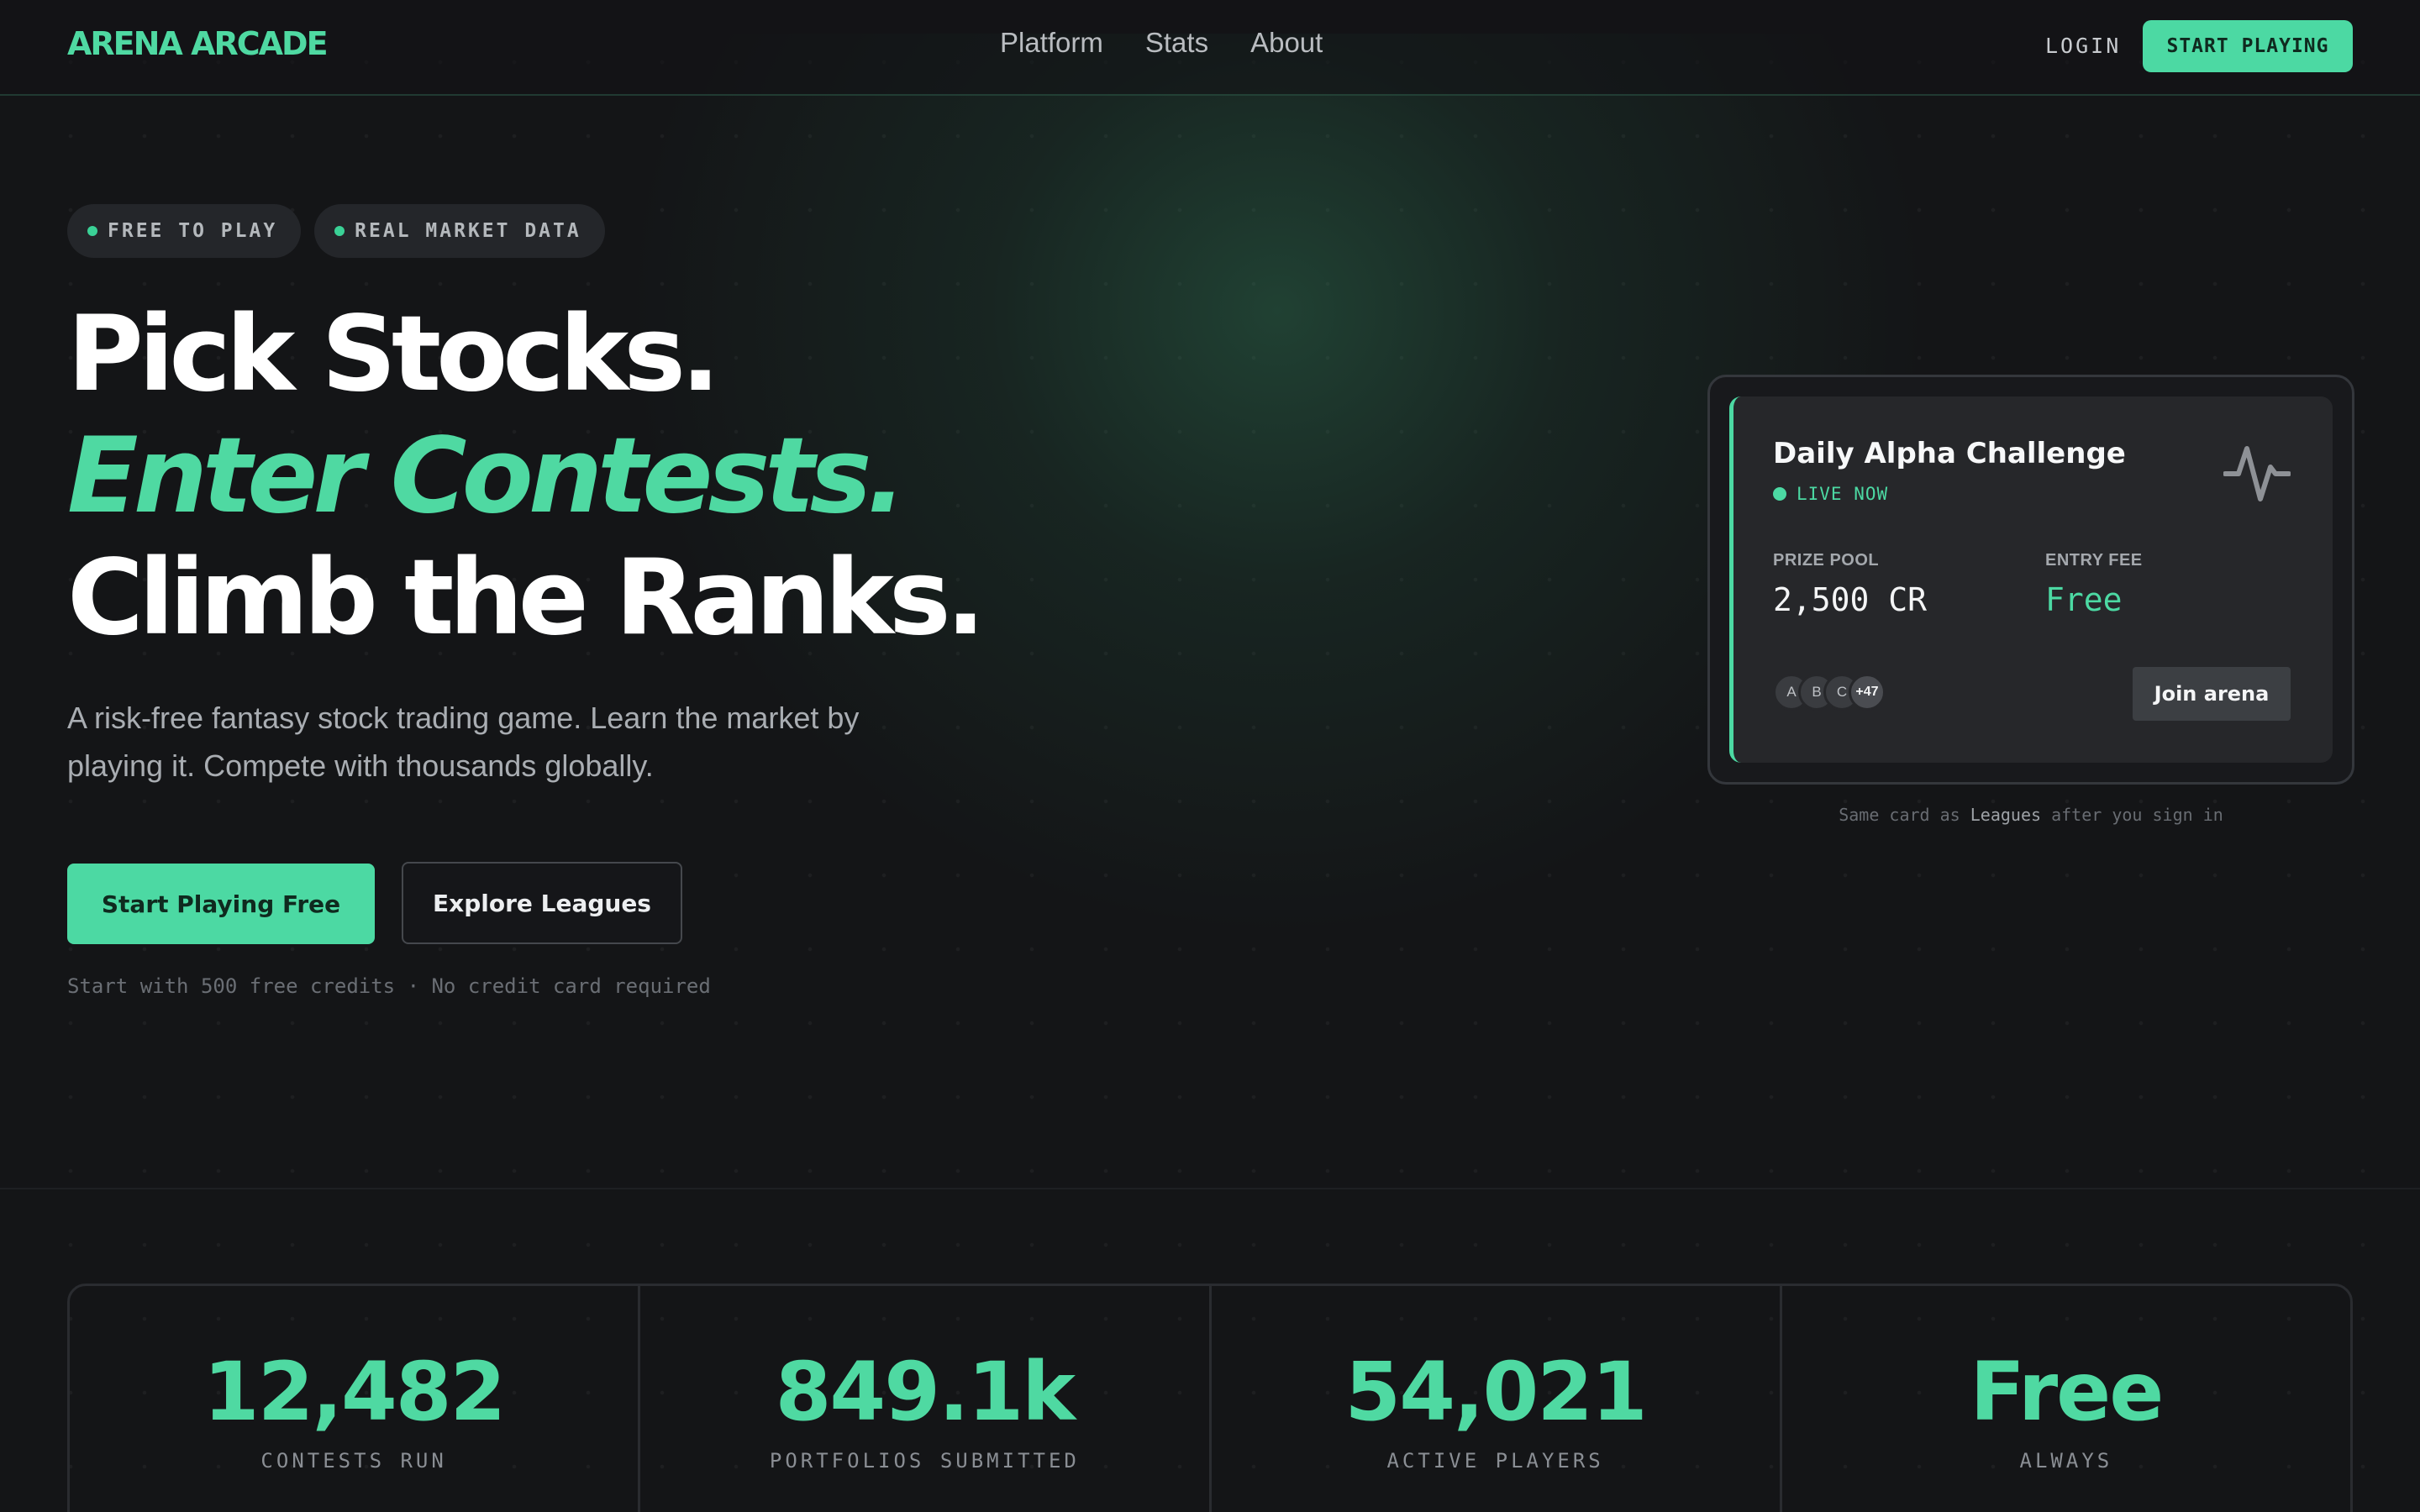 This screenshot has height=1512, width=2420. Describe the element at coordinates (2257, 473) in the screenshot. I see `activity-pulse-icon` at that location.